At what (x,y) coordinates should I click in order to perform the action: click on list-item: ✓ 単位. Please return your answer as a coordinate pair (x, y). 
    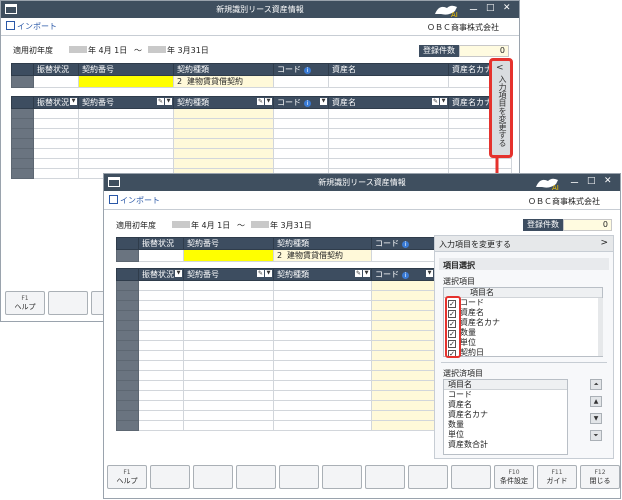
    Looking at the image, I should click on (523, 343).